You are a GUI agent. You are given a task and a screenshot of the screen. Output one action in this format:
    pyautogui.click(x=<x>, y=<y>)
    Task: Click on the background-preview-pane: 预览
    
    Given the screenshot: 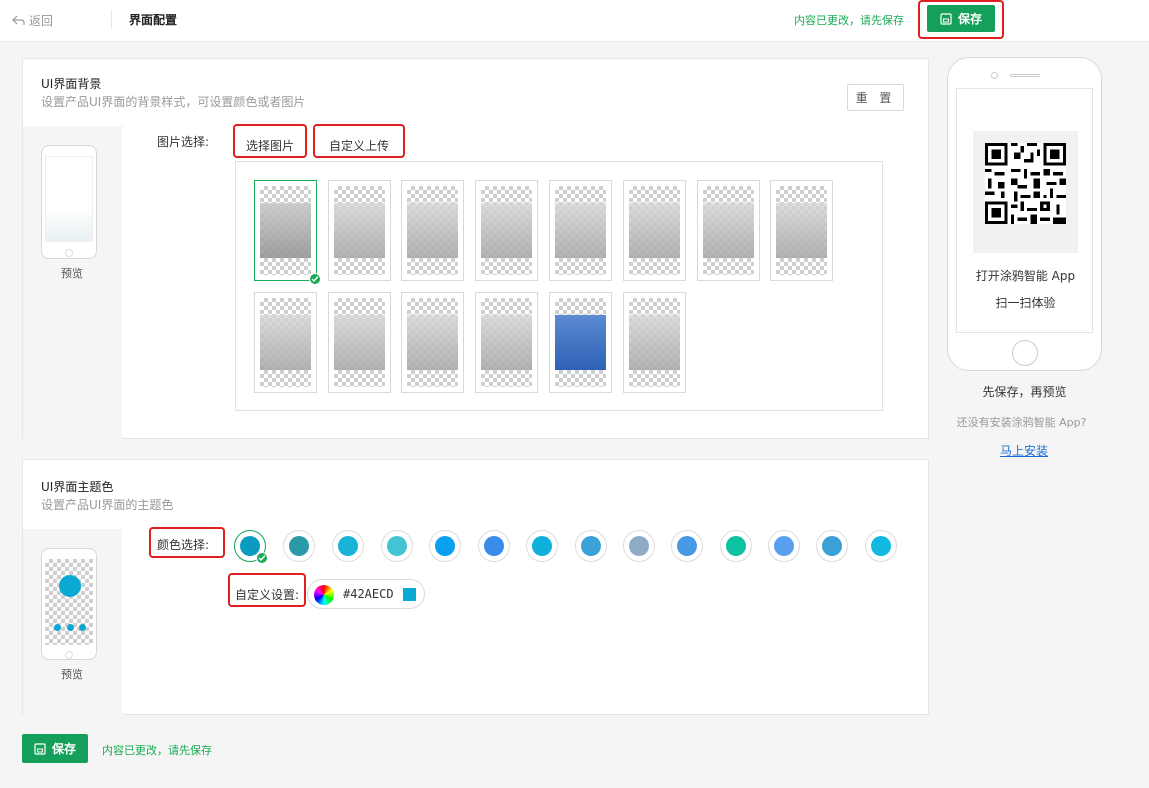 What is the action you would take?
    pyautogui.click(x=72, y=282)
    